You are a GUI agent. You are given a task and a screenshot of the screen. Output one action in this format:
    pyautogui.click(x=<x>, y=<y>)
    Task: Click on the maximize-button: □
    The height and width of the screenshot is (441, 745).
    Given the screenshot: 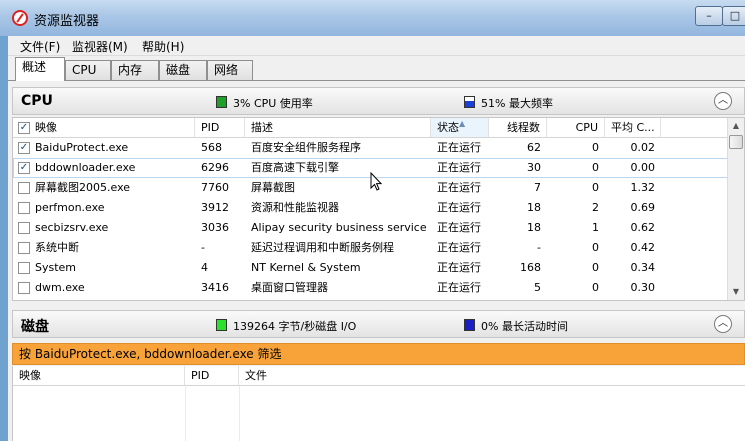 What is the action you would take?
    pyautogui.click(x=733, y=16)
    